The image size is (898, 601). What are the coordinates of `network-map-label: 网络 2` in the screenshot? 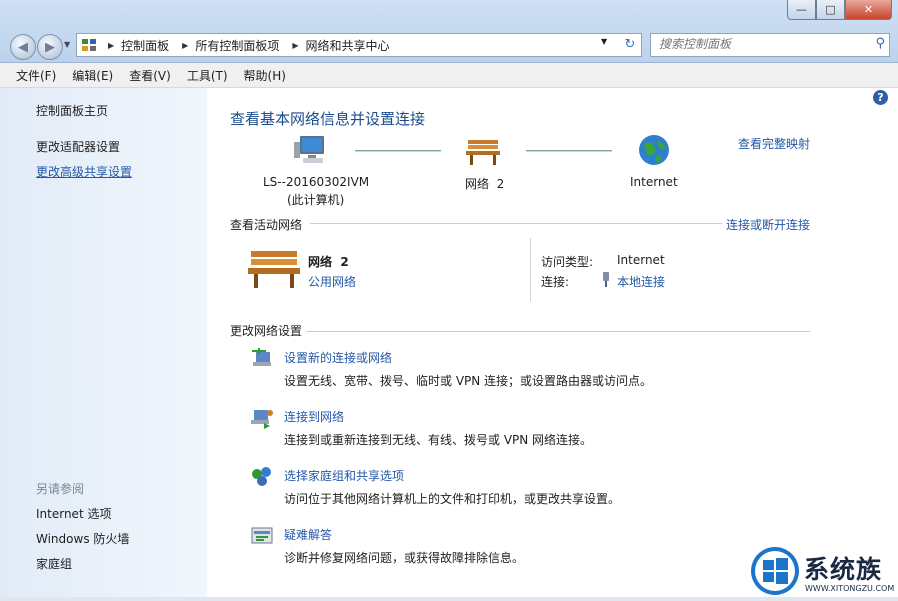 It's located at (485, 184).